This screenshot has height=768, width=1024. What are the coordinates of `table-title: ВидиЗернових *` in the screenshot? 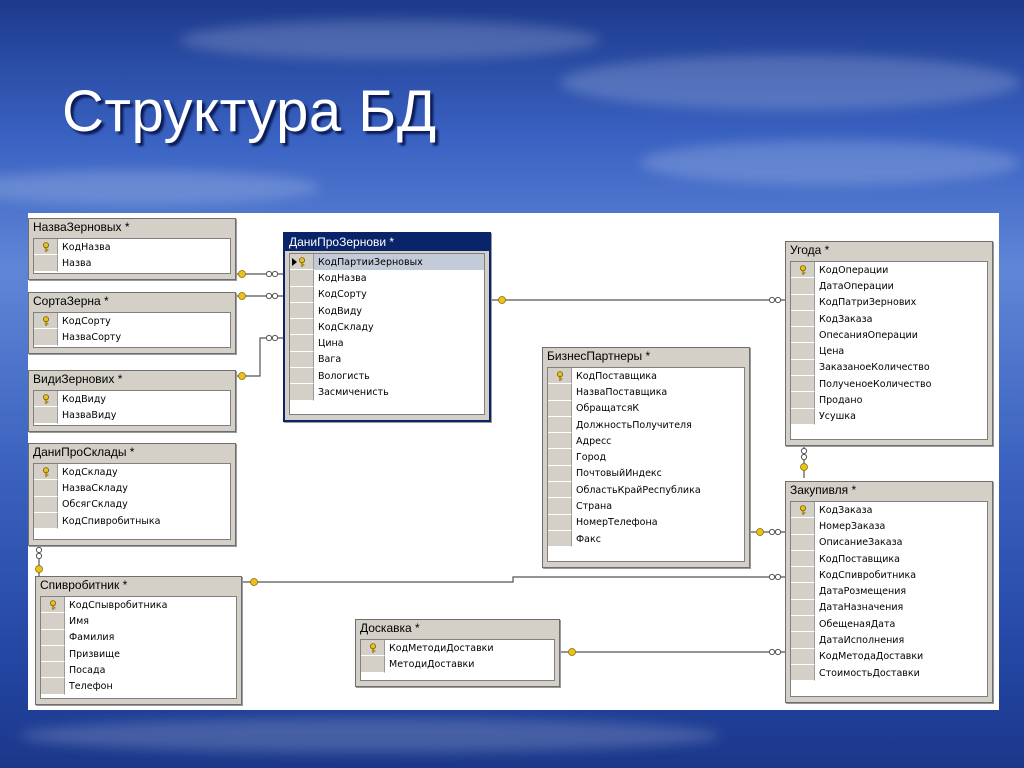 It's located at (132, 379).